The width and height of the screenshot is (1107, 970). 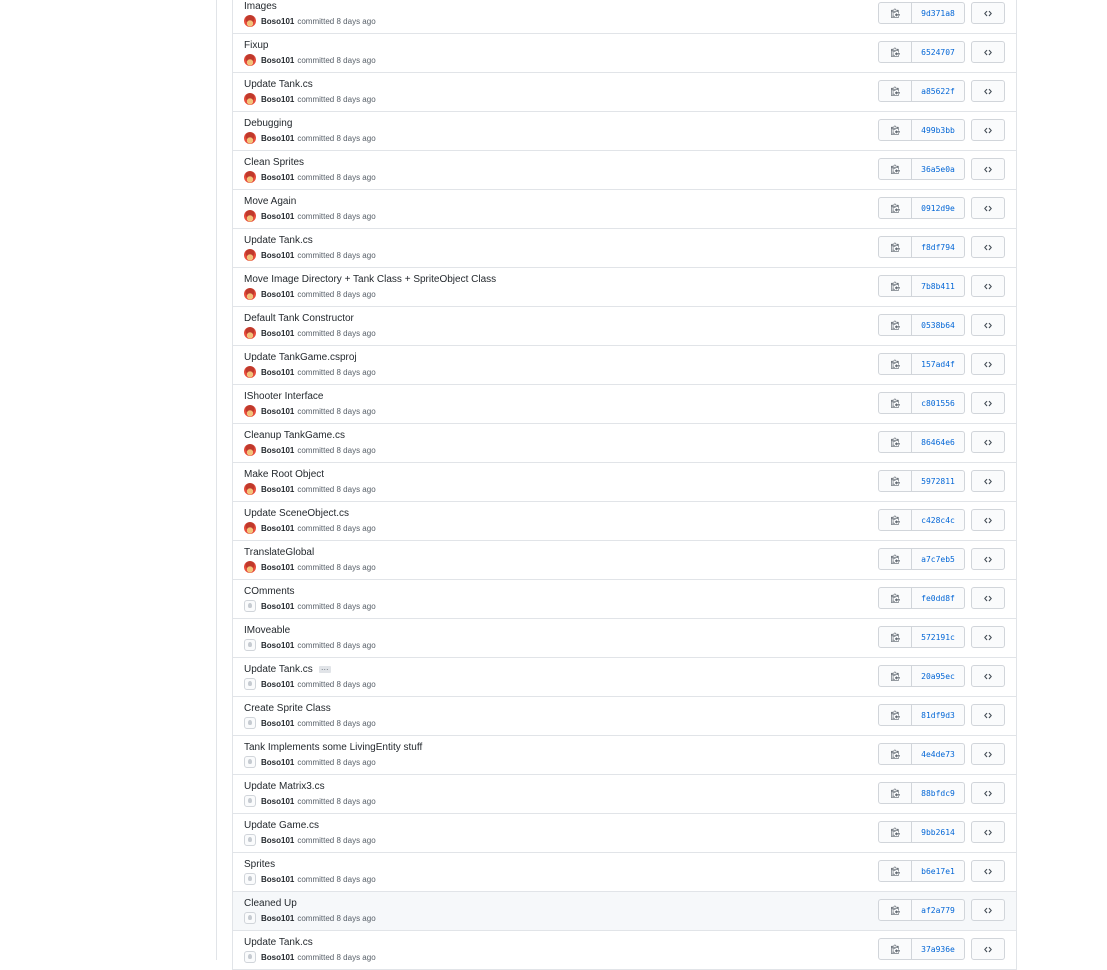 I want to click on commit-message-link: COmments, so click(x=269, y=591).